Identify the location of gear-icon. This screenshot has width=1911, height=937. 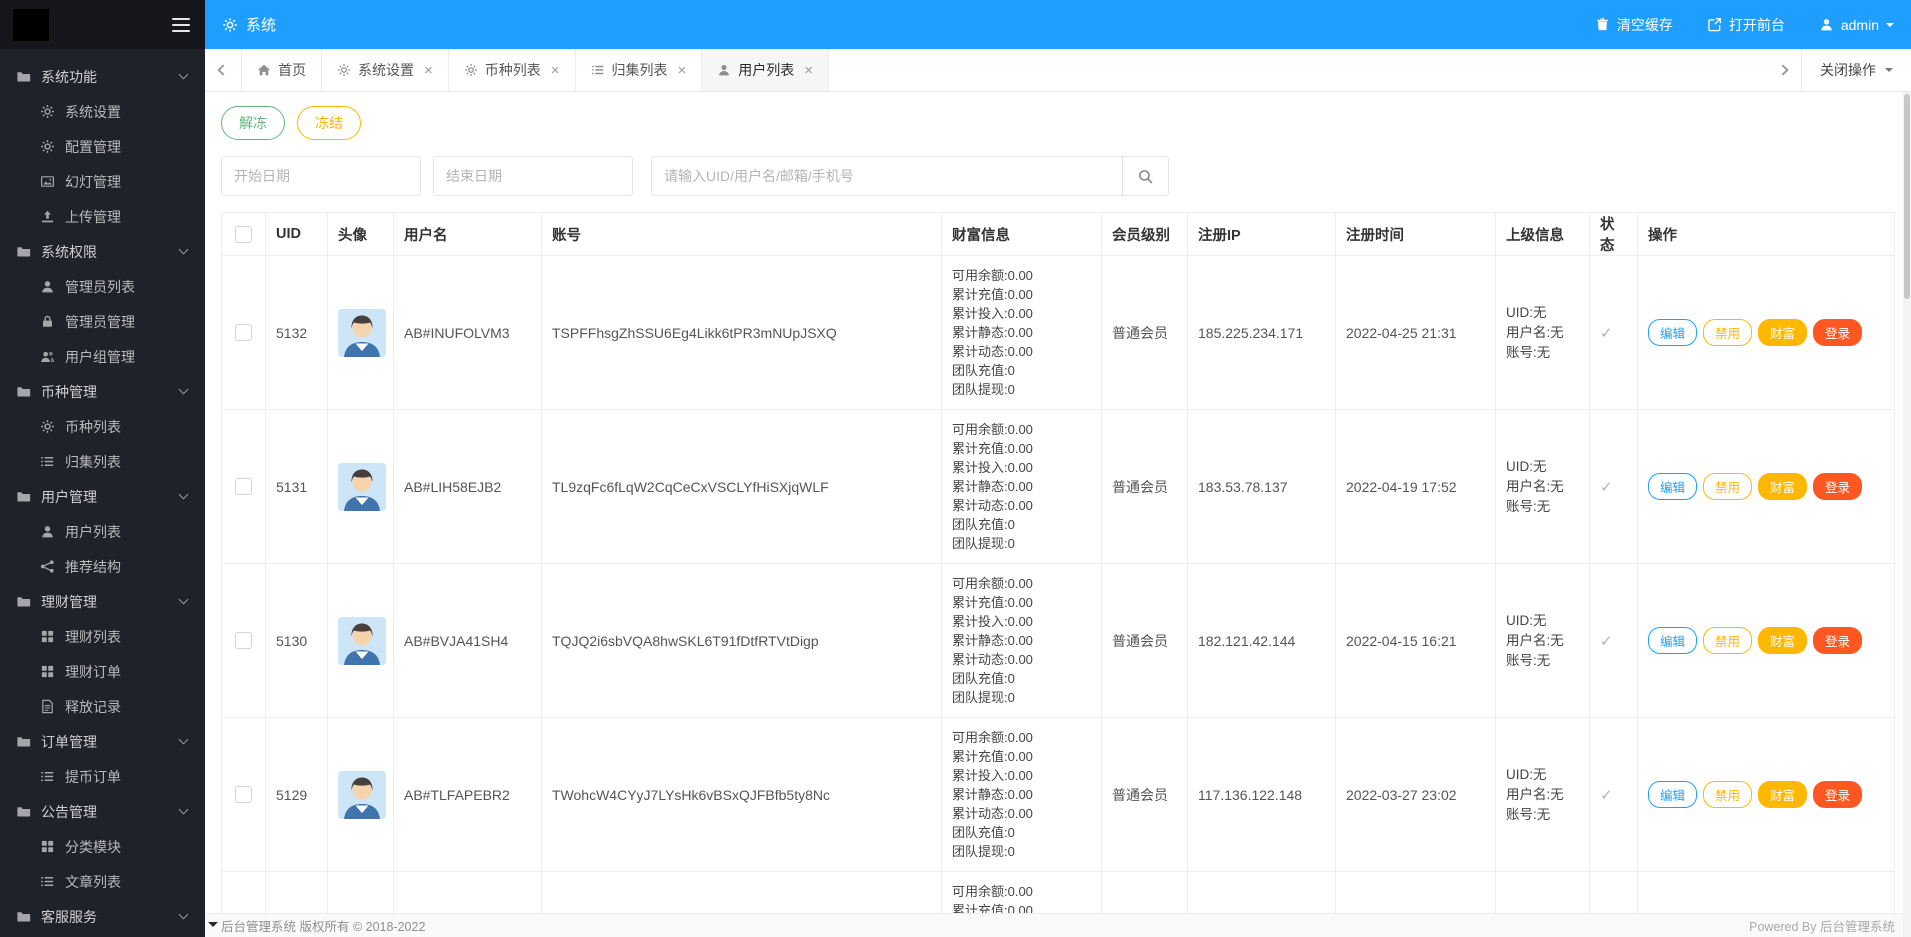
(230, 25).